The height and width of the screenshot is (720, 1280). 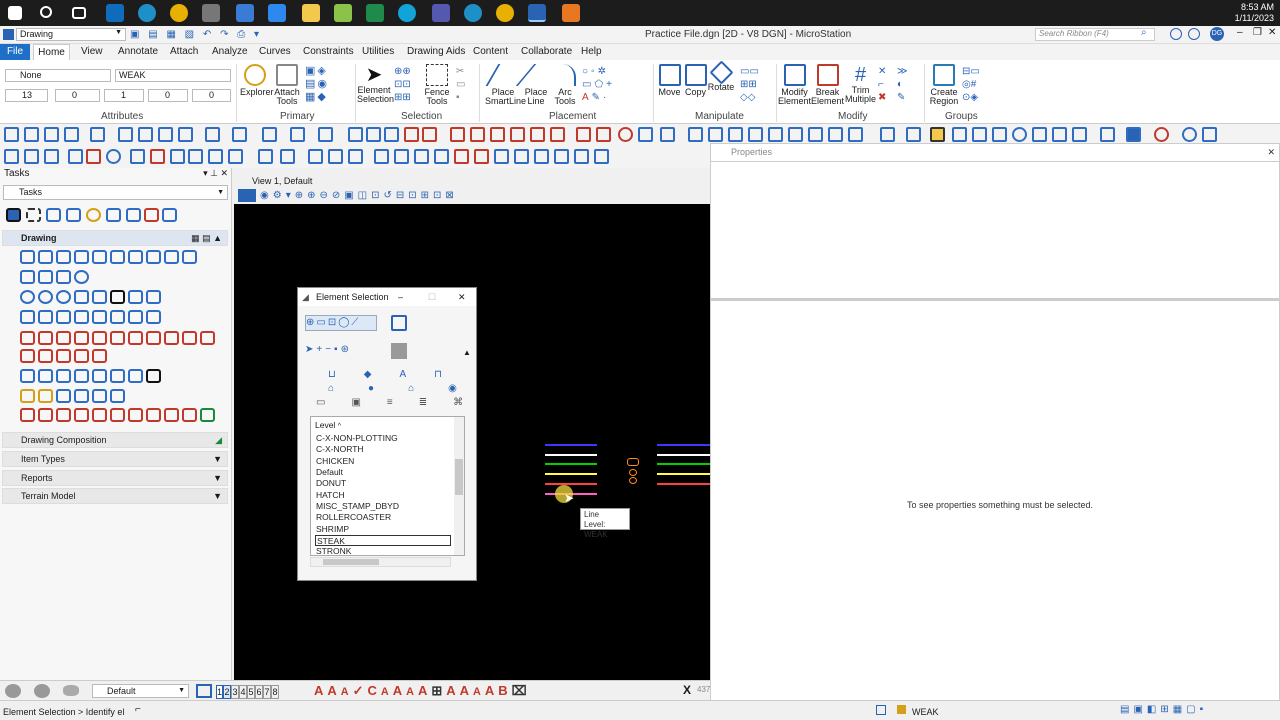 What do you see at coordinates (383, 483) in the screenshot?
I see `level-item: DONUT` at bounding box center [383, 483].